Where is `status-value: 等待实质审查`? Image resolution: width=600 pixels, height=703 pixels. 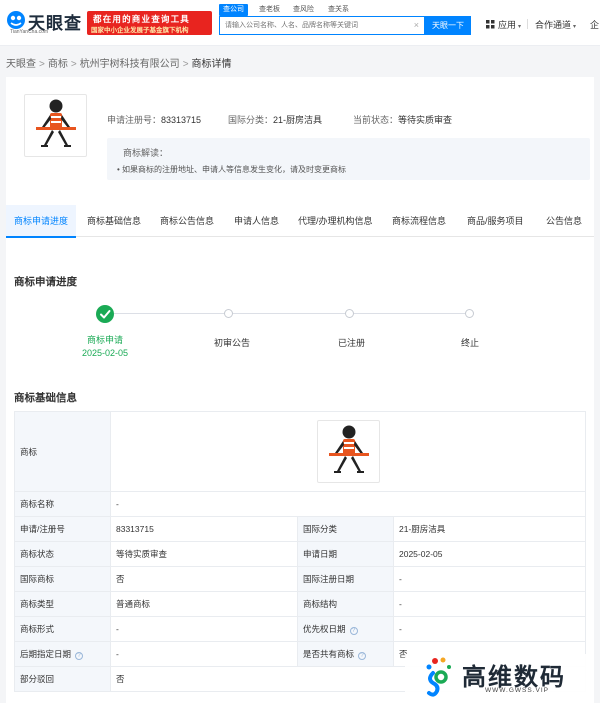
status-value: 等待实质审查 is located at coordinates (425, 120).